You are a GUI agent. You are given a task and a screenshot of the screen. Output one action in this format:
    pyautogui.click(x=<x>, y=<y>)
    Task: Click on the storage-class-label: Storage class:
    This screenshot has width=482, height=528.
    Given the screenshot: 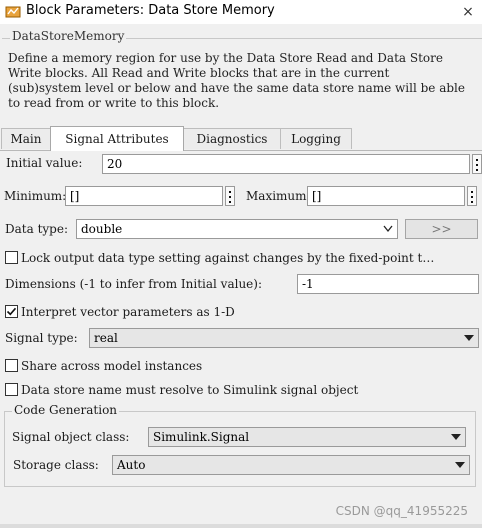 What is the action you would take?
    pyautogui.click(x=56, y=465)
    